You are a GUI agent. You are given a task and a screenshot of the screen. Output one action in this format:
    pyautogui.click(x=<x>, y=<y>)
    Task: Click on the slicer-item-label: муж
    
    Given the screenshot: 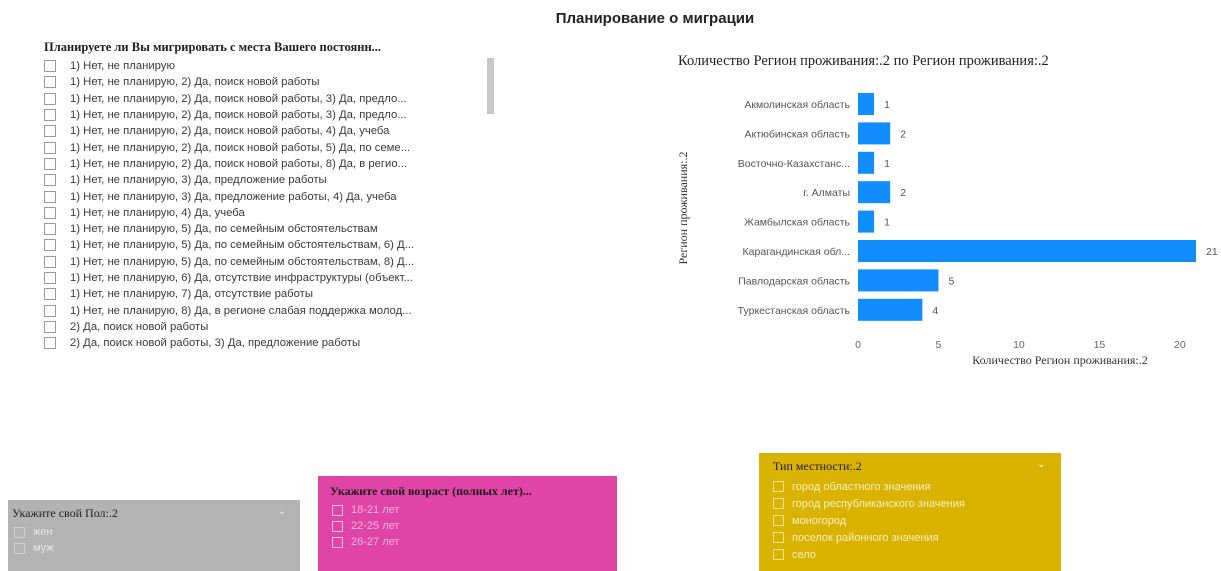 What is the action you would take?
    pyautogui.click(x=43, y=548)
    